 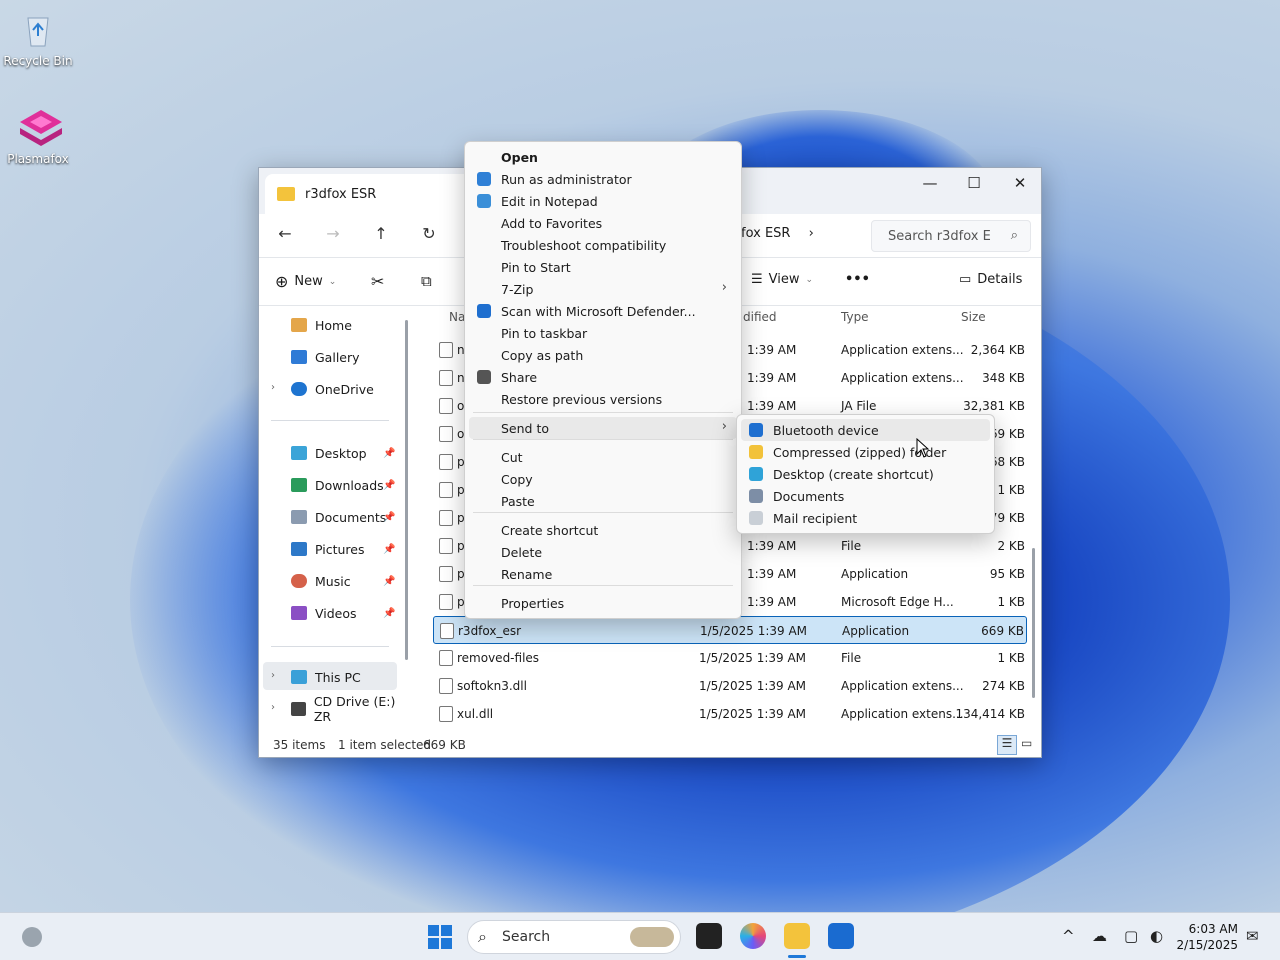 I want to click on column-header-size: Size, so click(x=973, y=317).